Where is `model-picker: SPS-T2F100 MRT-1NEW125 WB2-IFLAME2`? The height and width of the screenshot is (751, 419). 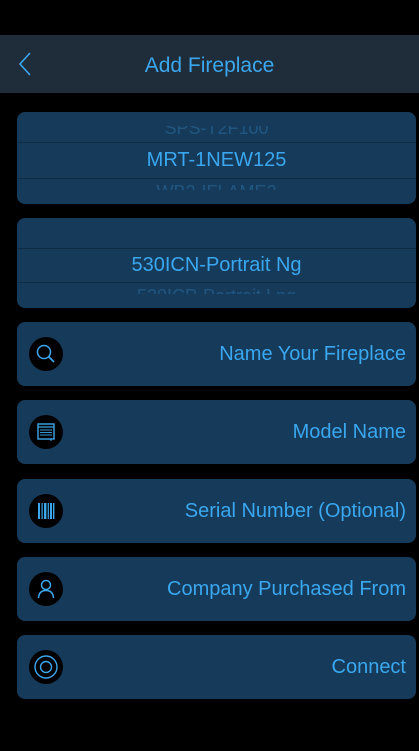 model-picker: SPS-T2F100 MRT-1NEW125 WB2-IFLAME2 is located at coordinates (216, 158).